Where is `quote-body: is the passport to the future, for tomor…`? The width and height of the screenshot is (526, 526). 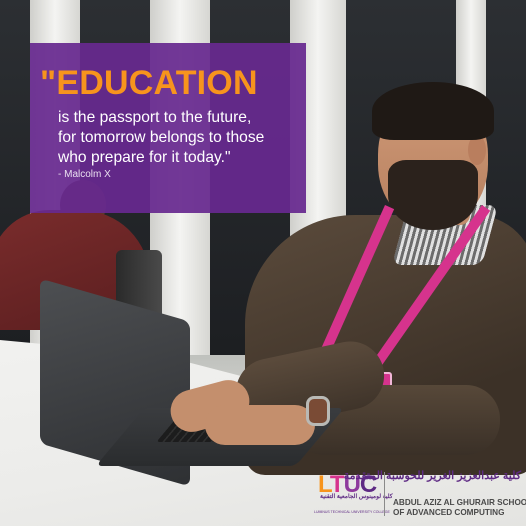 quote-body: is the passport to the future, for tomor… is located at coordinates (181, 138).